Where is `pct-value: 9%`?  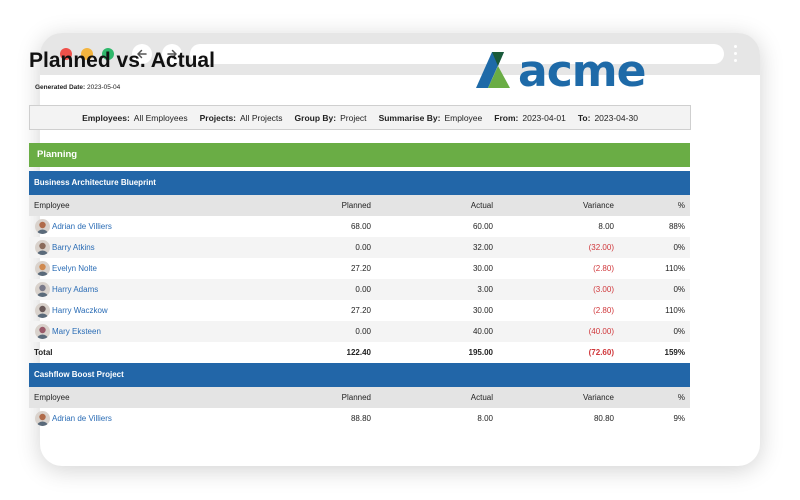 pct-value: 9% is located at coordinates (679, 418).